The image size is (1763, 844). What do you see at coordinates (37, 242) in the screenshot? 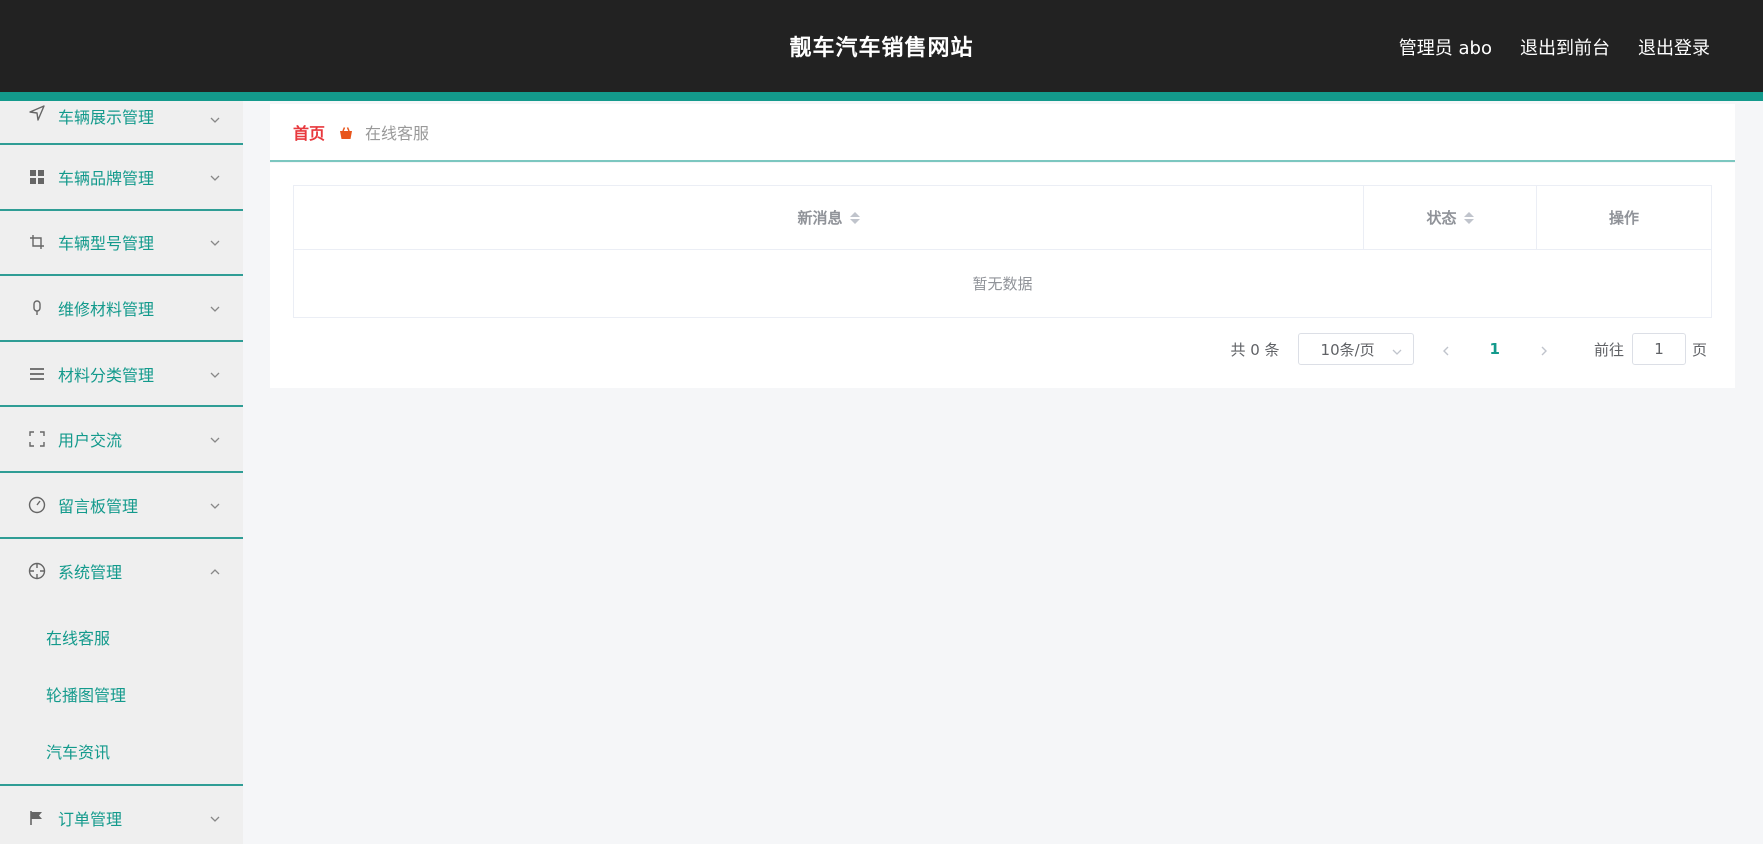
I see `crop-icon` at bounding box center [37, 242].